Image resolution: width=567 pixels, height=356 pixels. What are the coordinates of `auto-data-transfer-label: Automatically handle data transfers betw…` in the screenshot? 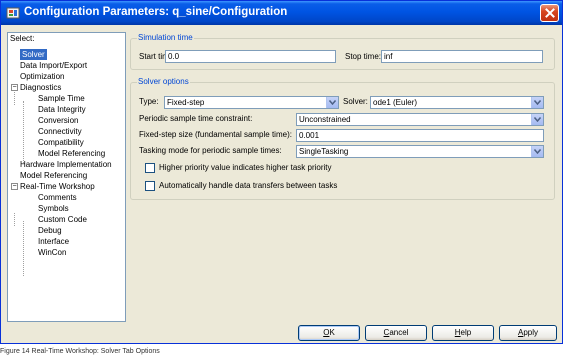 It's located at (248, 185).